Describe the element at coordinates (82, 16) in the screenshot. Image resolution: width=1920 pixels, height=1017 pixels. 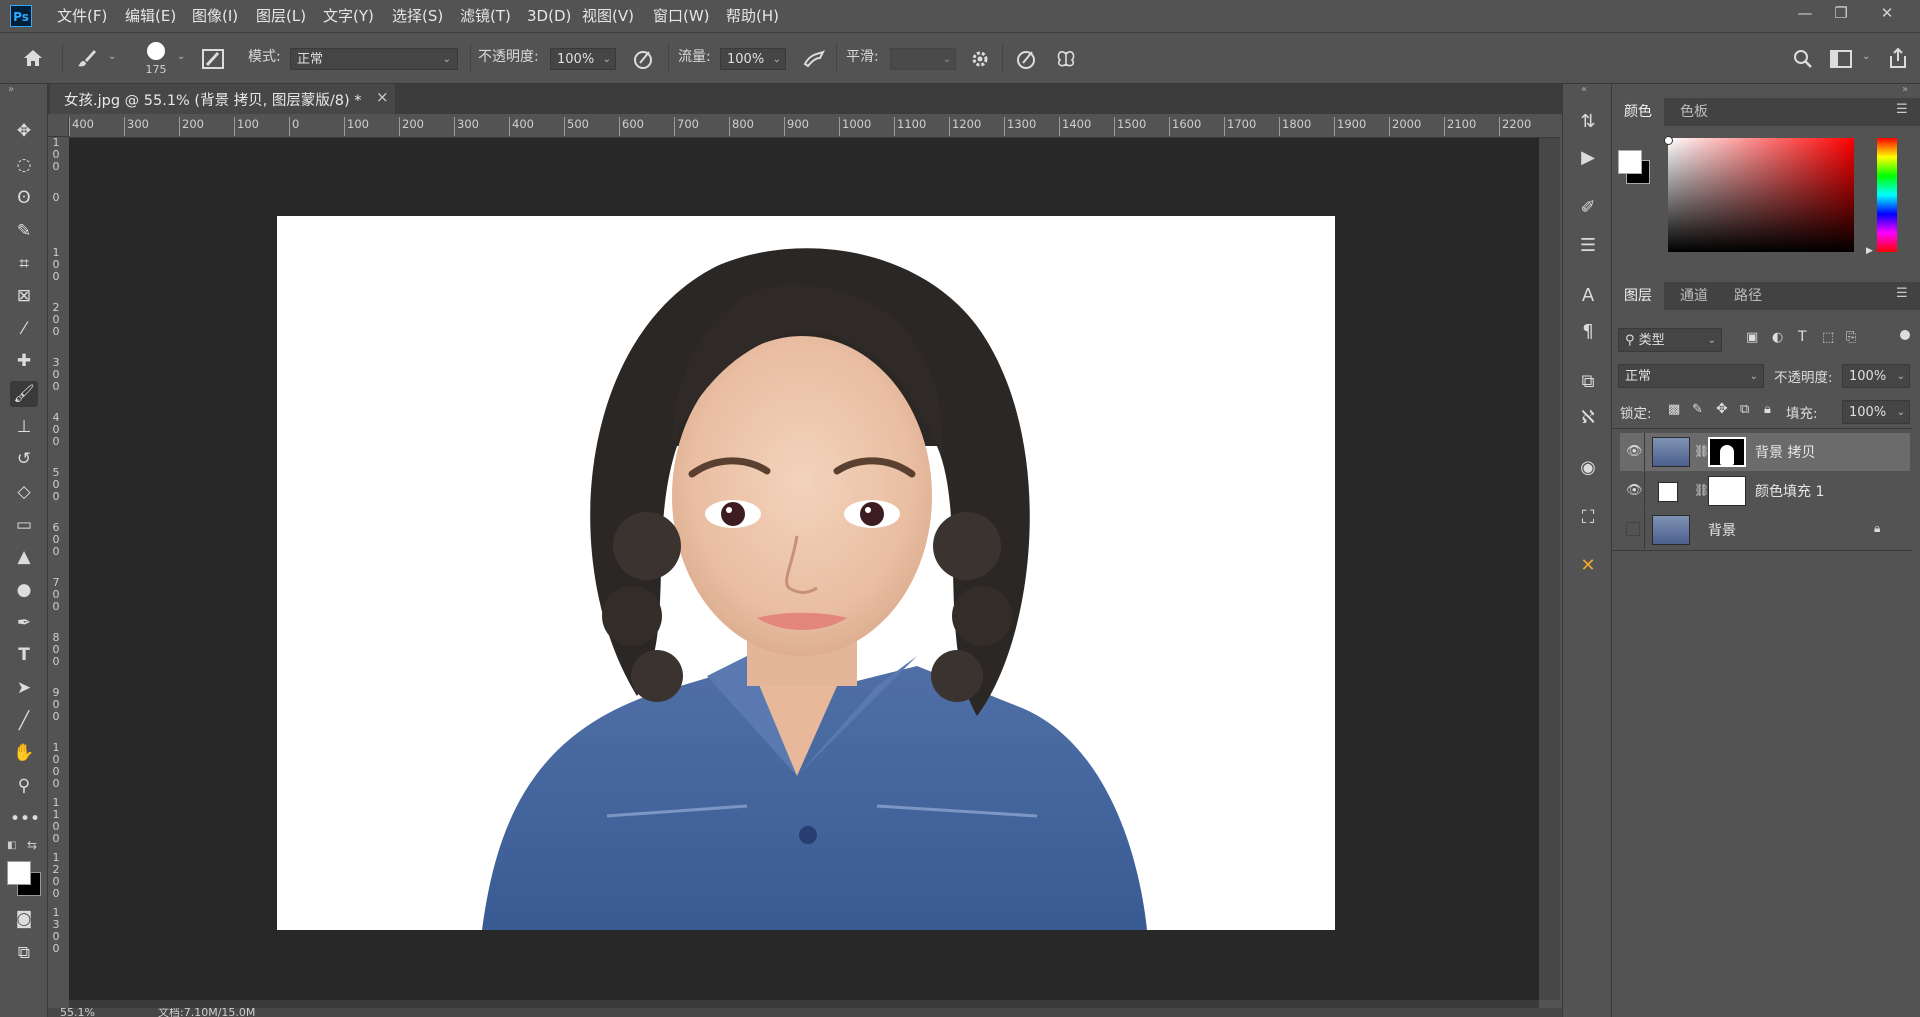
I see `menu-file: 文件(F)` at that location.